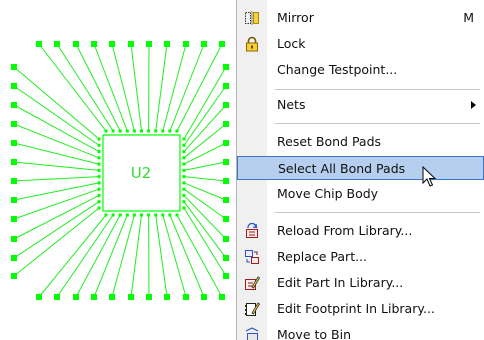  Describe the element at coordinates (360, 44) in the screenshot. I see `menu-item-lock: Lock` at that location.